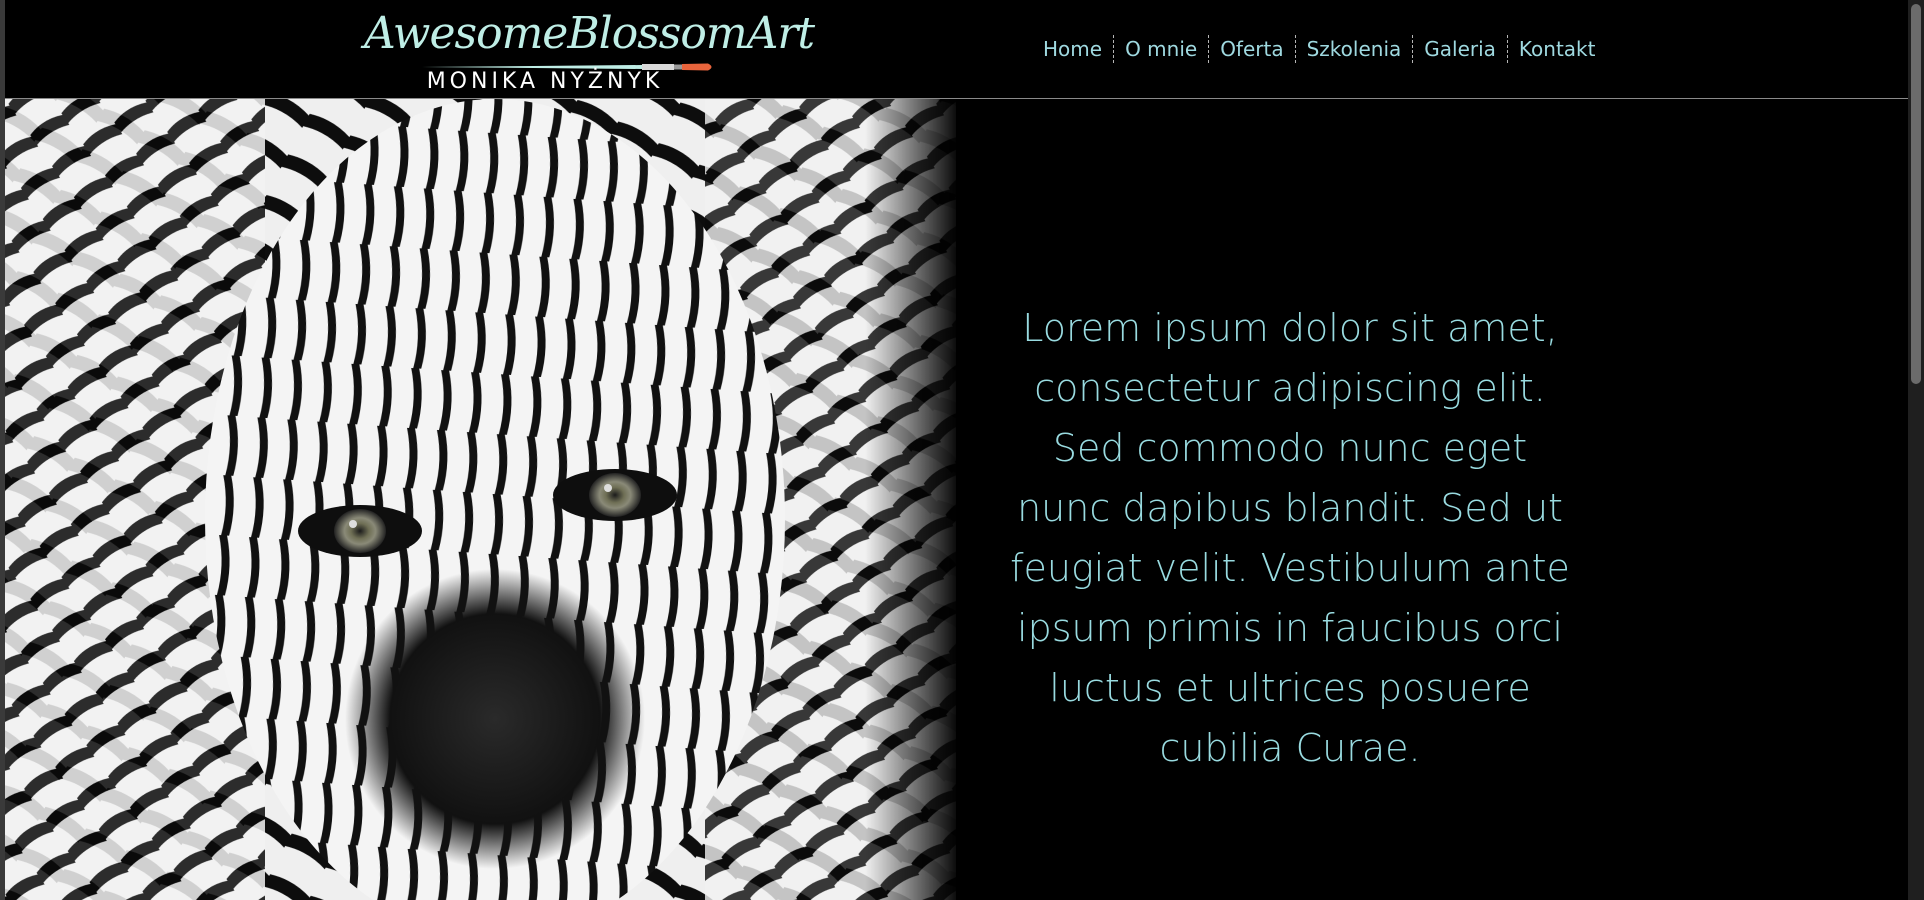 The image size is (1924, 900). I want to click on logo-title: AwesomeBlossomArt, so click(589, 33).